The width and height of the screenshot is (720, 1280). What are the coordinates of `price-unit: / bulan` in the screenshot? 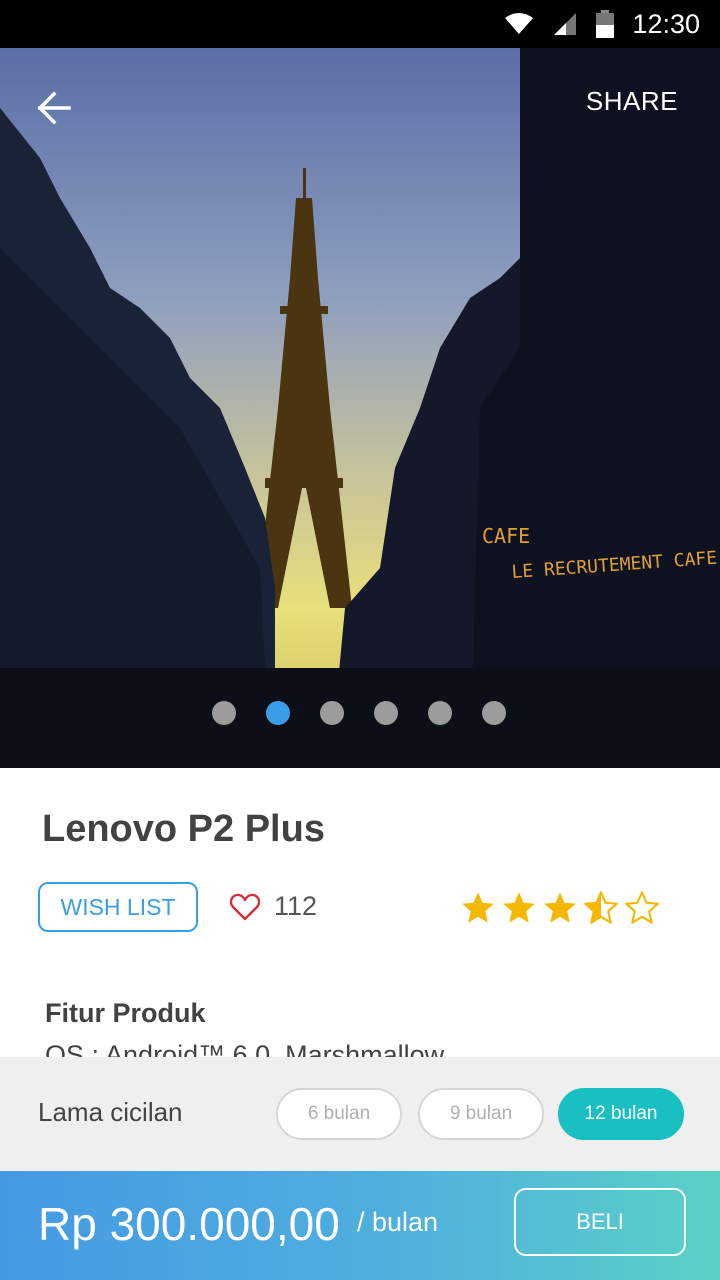 It's located at (398, 1222).